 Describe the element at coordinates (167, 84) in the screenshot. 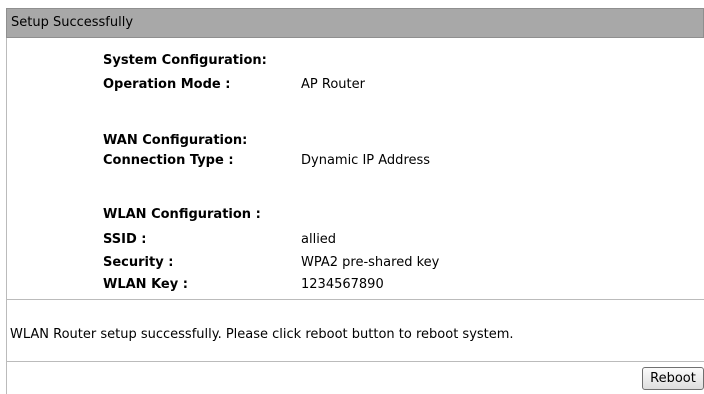

I see `operation-mode-label: Operation Mode :` at that location.